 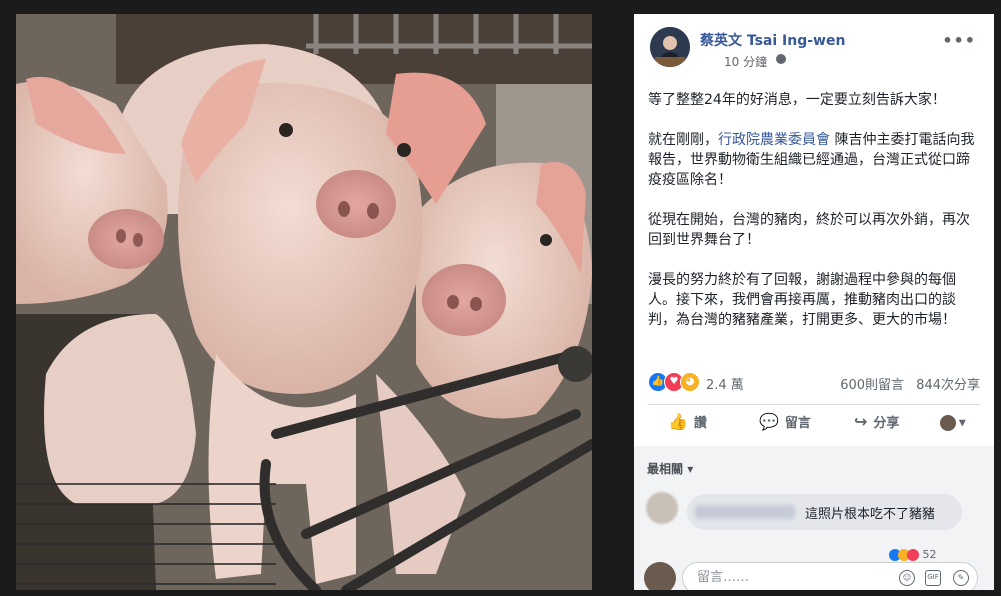 I want to click on coa-page-link: 行政院農業委員會, so click(x=774, y=140).